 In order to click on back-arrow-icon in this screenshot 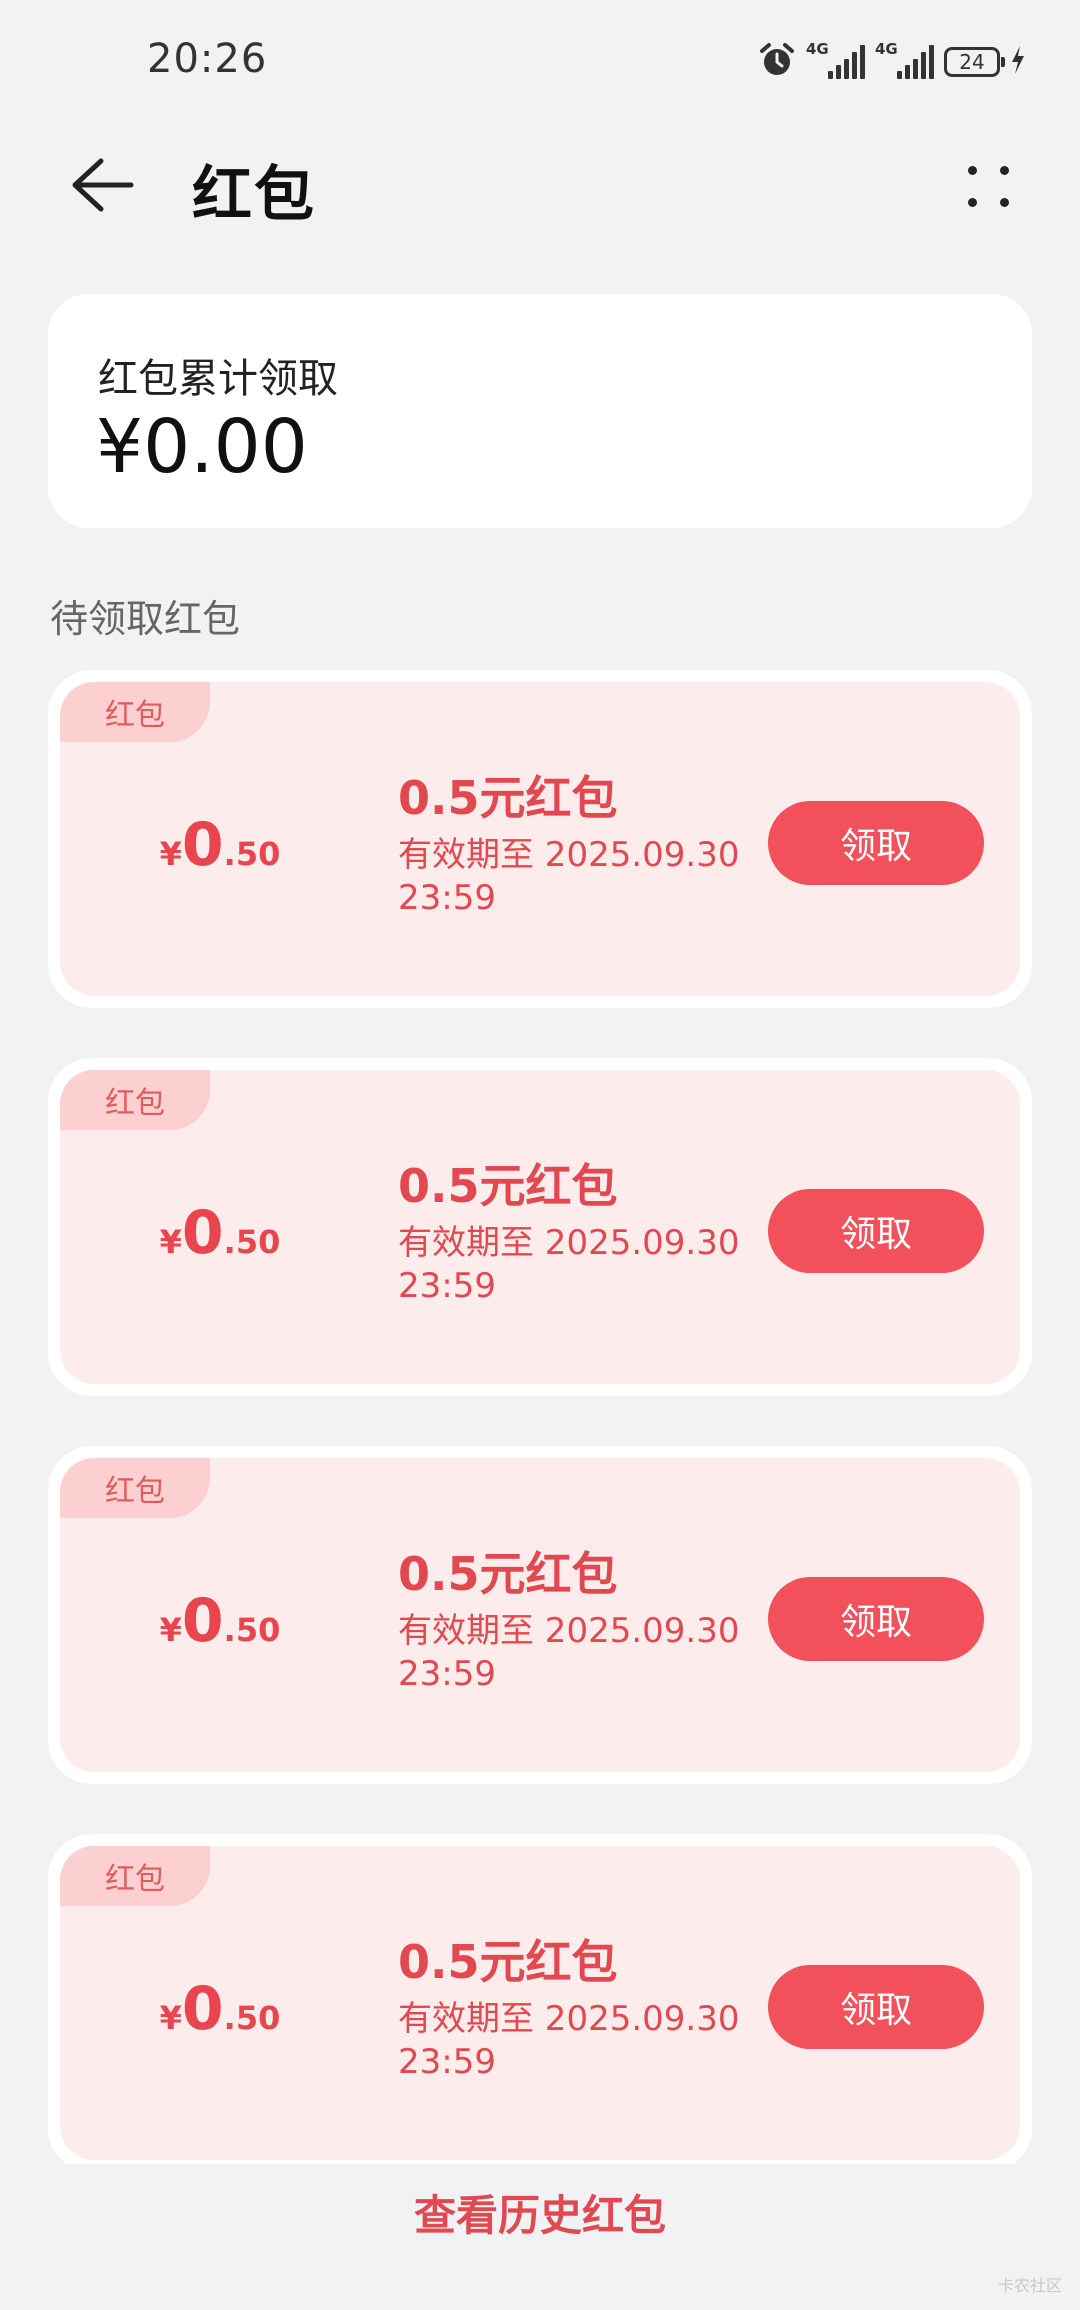, I will do `click(103, 187)`.